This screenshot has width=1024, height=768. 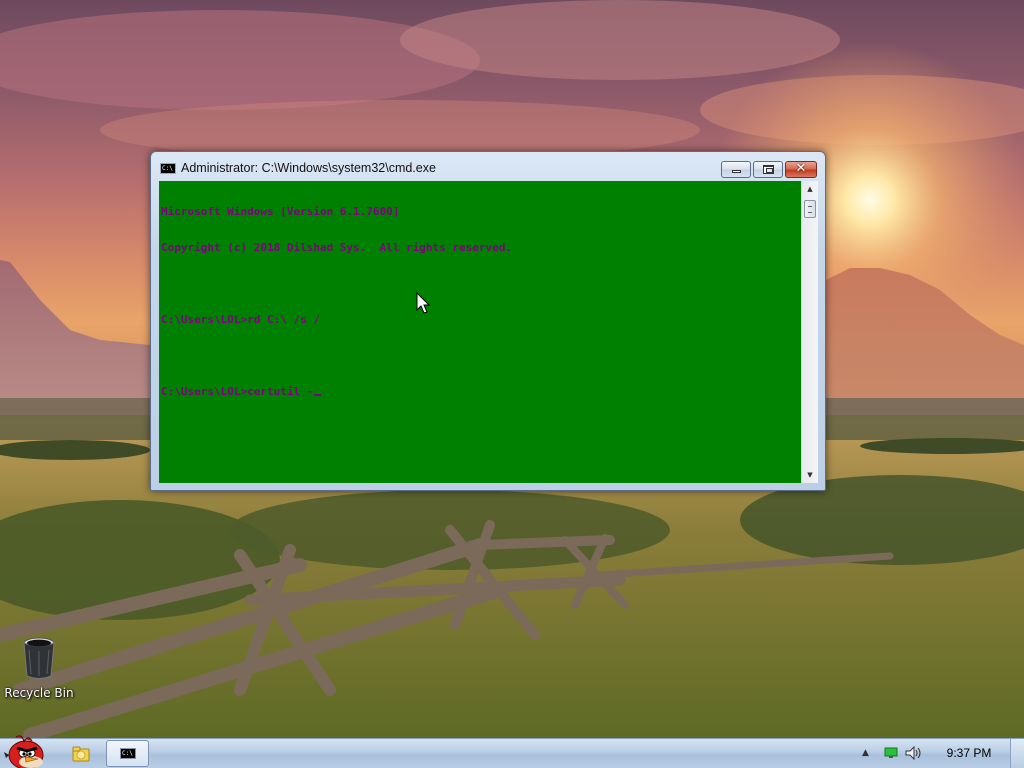 I want to click on minimize-button, so click(x=736, y=169).